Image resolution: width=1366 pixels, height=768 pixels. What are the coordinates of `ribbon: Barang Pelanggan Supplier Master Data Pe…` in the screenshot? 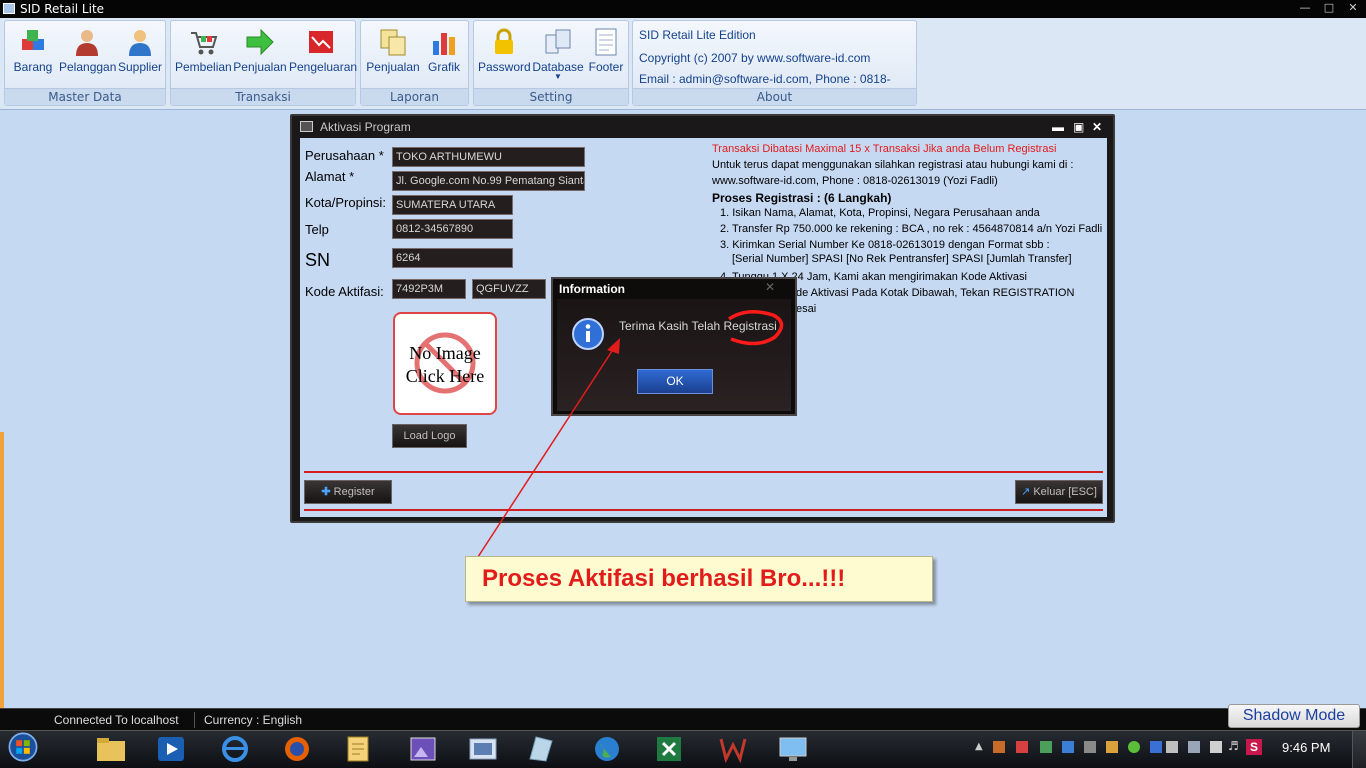 It's located at (683, 64).